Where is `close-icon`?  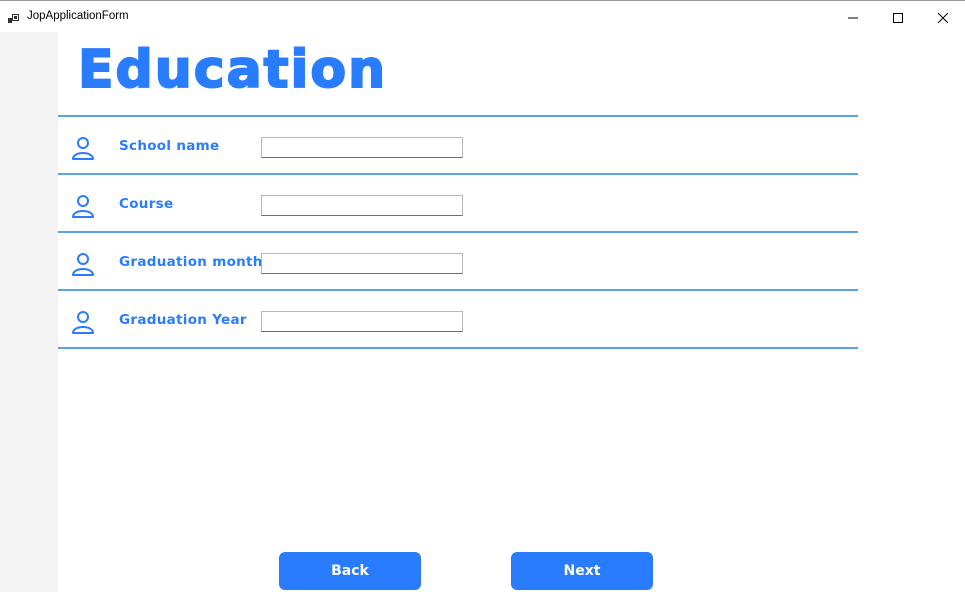 close-icon is located at coordinates (943, 17).